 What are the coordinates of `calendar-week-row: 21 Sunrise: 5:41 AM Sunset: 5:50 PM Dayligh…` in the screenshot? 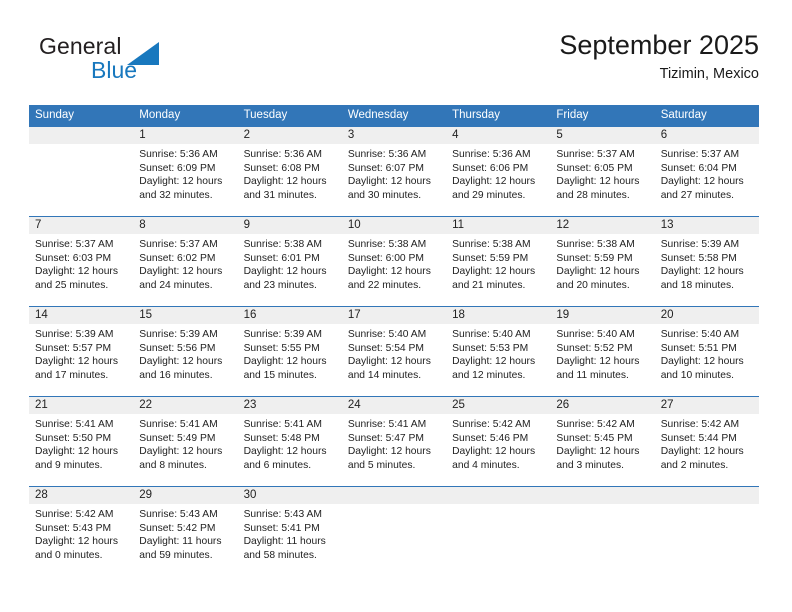 It's located at (394, 441).